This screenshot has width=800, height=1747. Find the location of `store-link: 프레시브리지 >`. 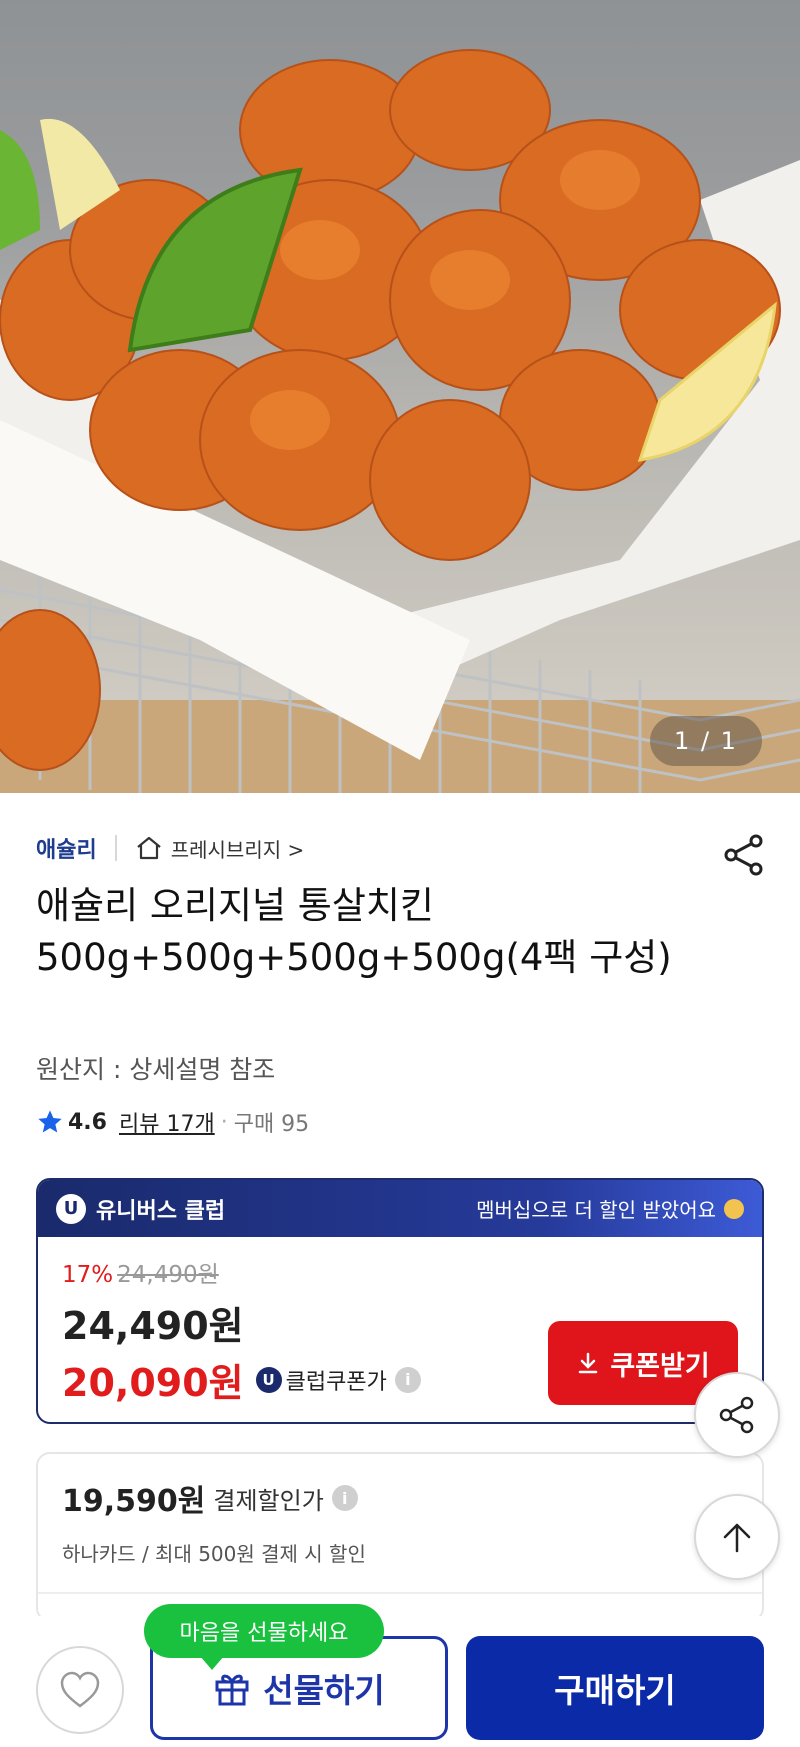

store-link: 프레시브리지 > is located at coordinates (220, 848).